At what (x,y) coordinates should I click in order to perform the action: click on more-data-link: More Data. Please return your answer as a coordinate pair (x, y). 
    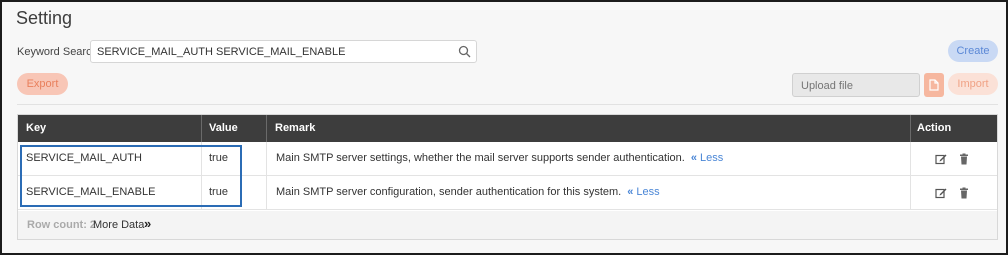
    Looking at the image, I should click on (118, 225).